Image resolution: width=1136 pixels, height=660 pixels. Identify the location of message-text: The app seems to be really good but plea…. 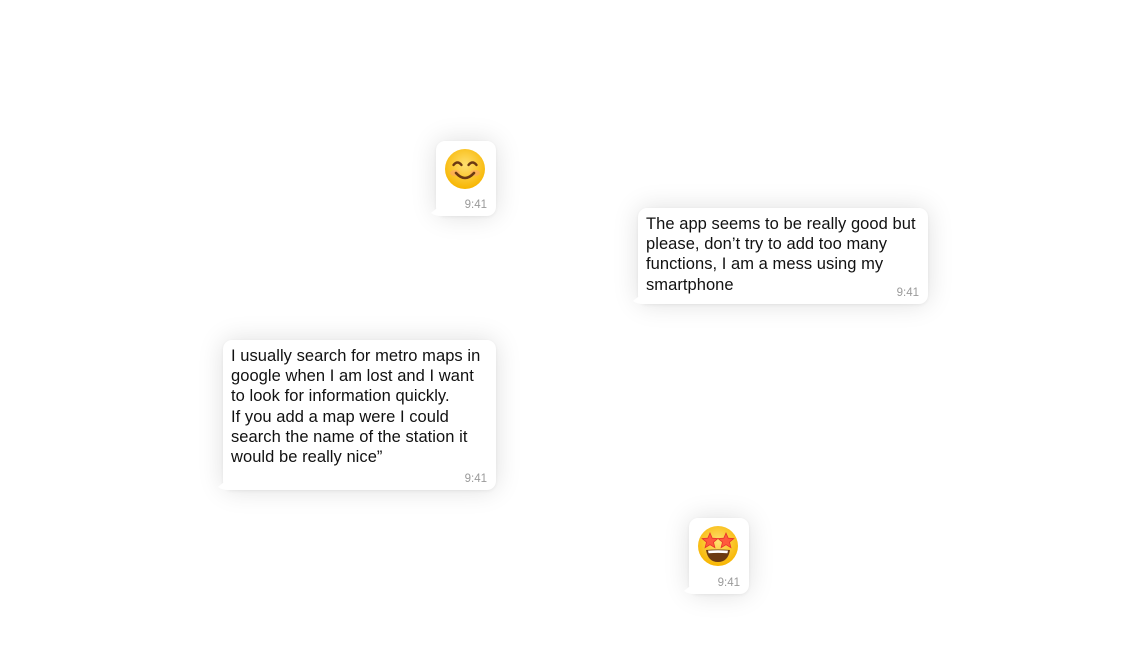
(781, 254).